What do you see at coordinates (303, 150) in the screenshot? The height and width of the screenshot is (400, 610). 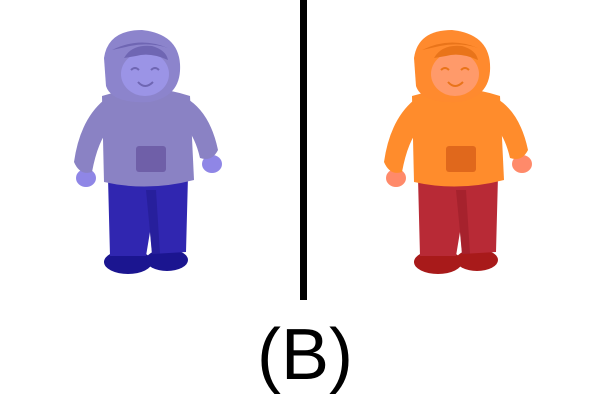 I see `vertical-divider` at bounding box center [303, 150].